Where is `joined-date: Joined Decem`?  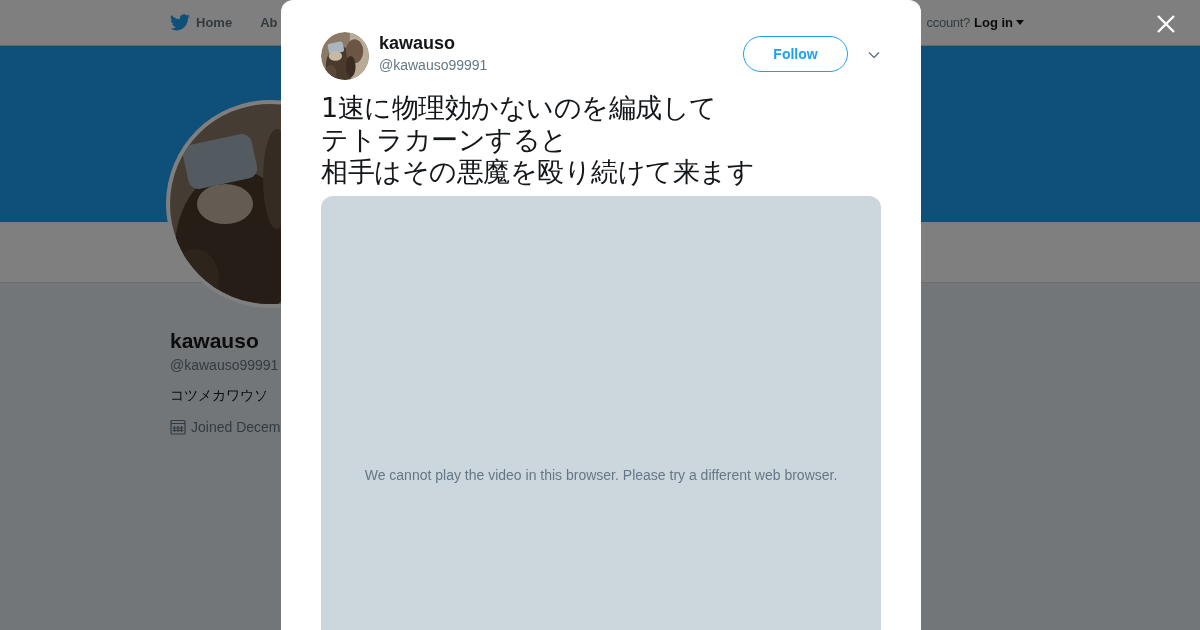 joined-date: Joined Decem is located at coordinates (236, 427).